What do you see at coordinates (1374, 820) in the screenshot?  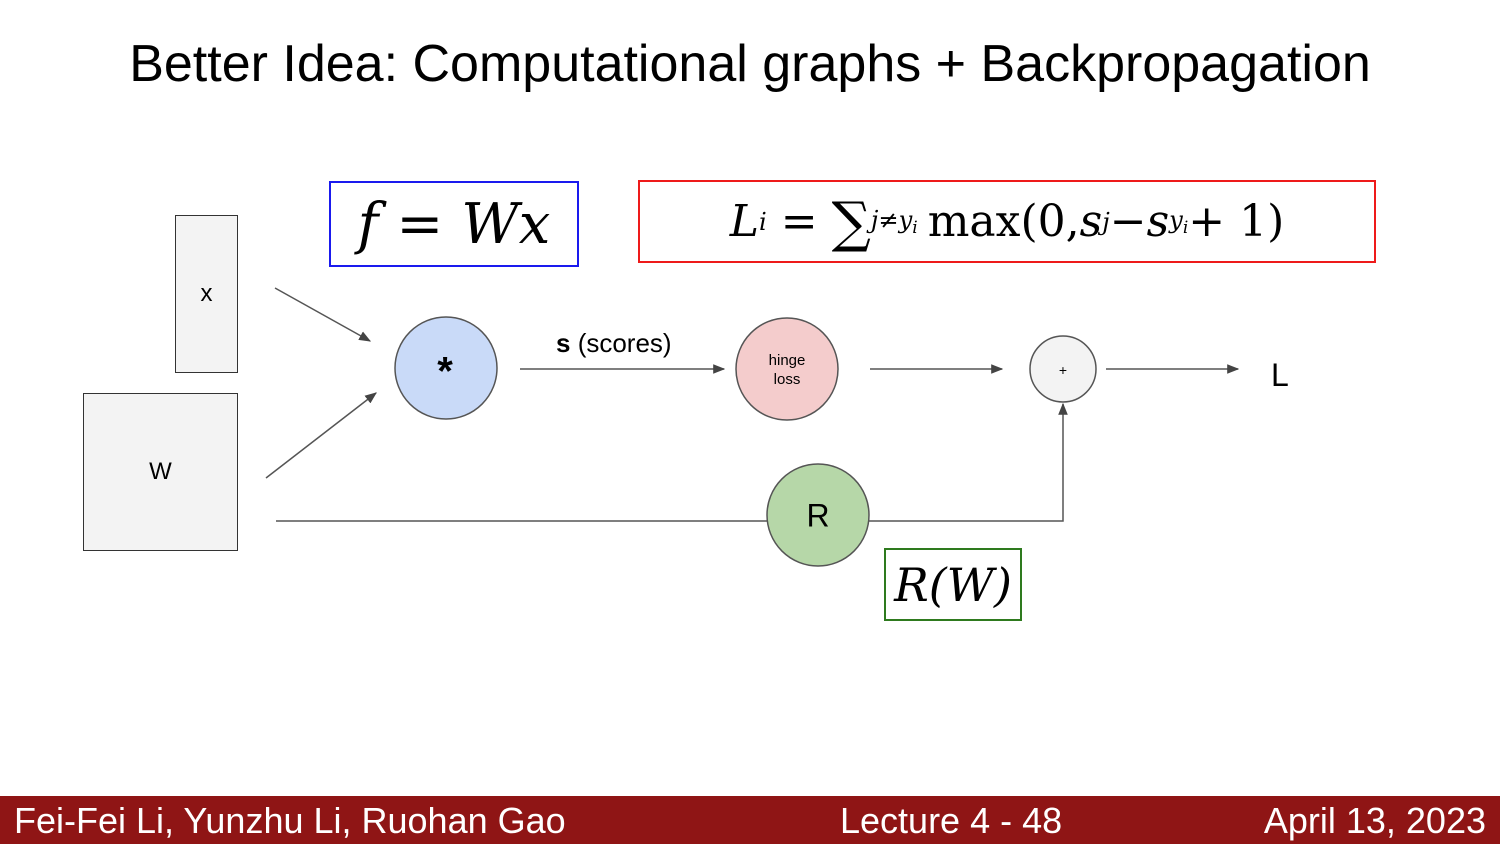 I see `footer-date: April 13, 2023` at bounding box center [1374, 820].